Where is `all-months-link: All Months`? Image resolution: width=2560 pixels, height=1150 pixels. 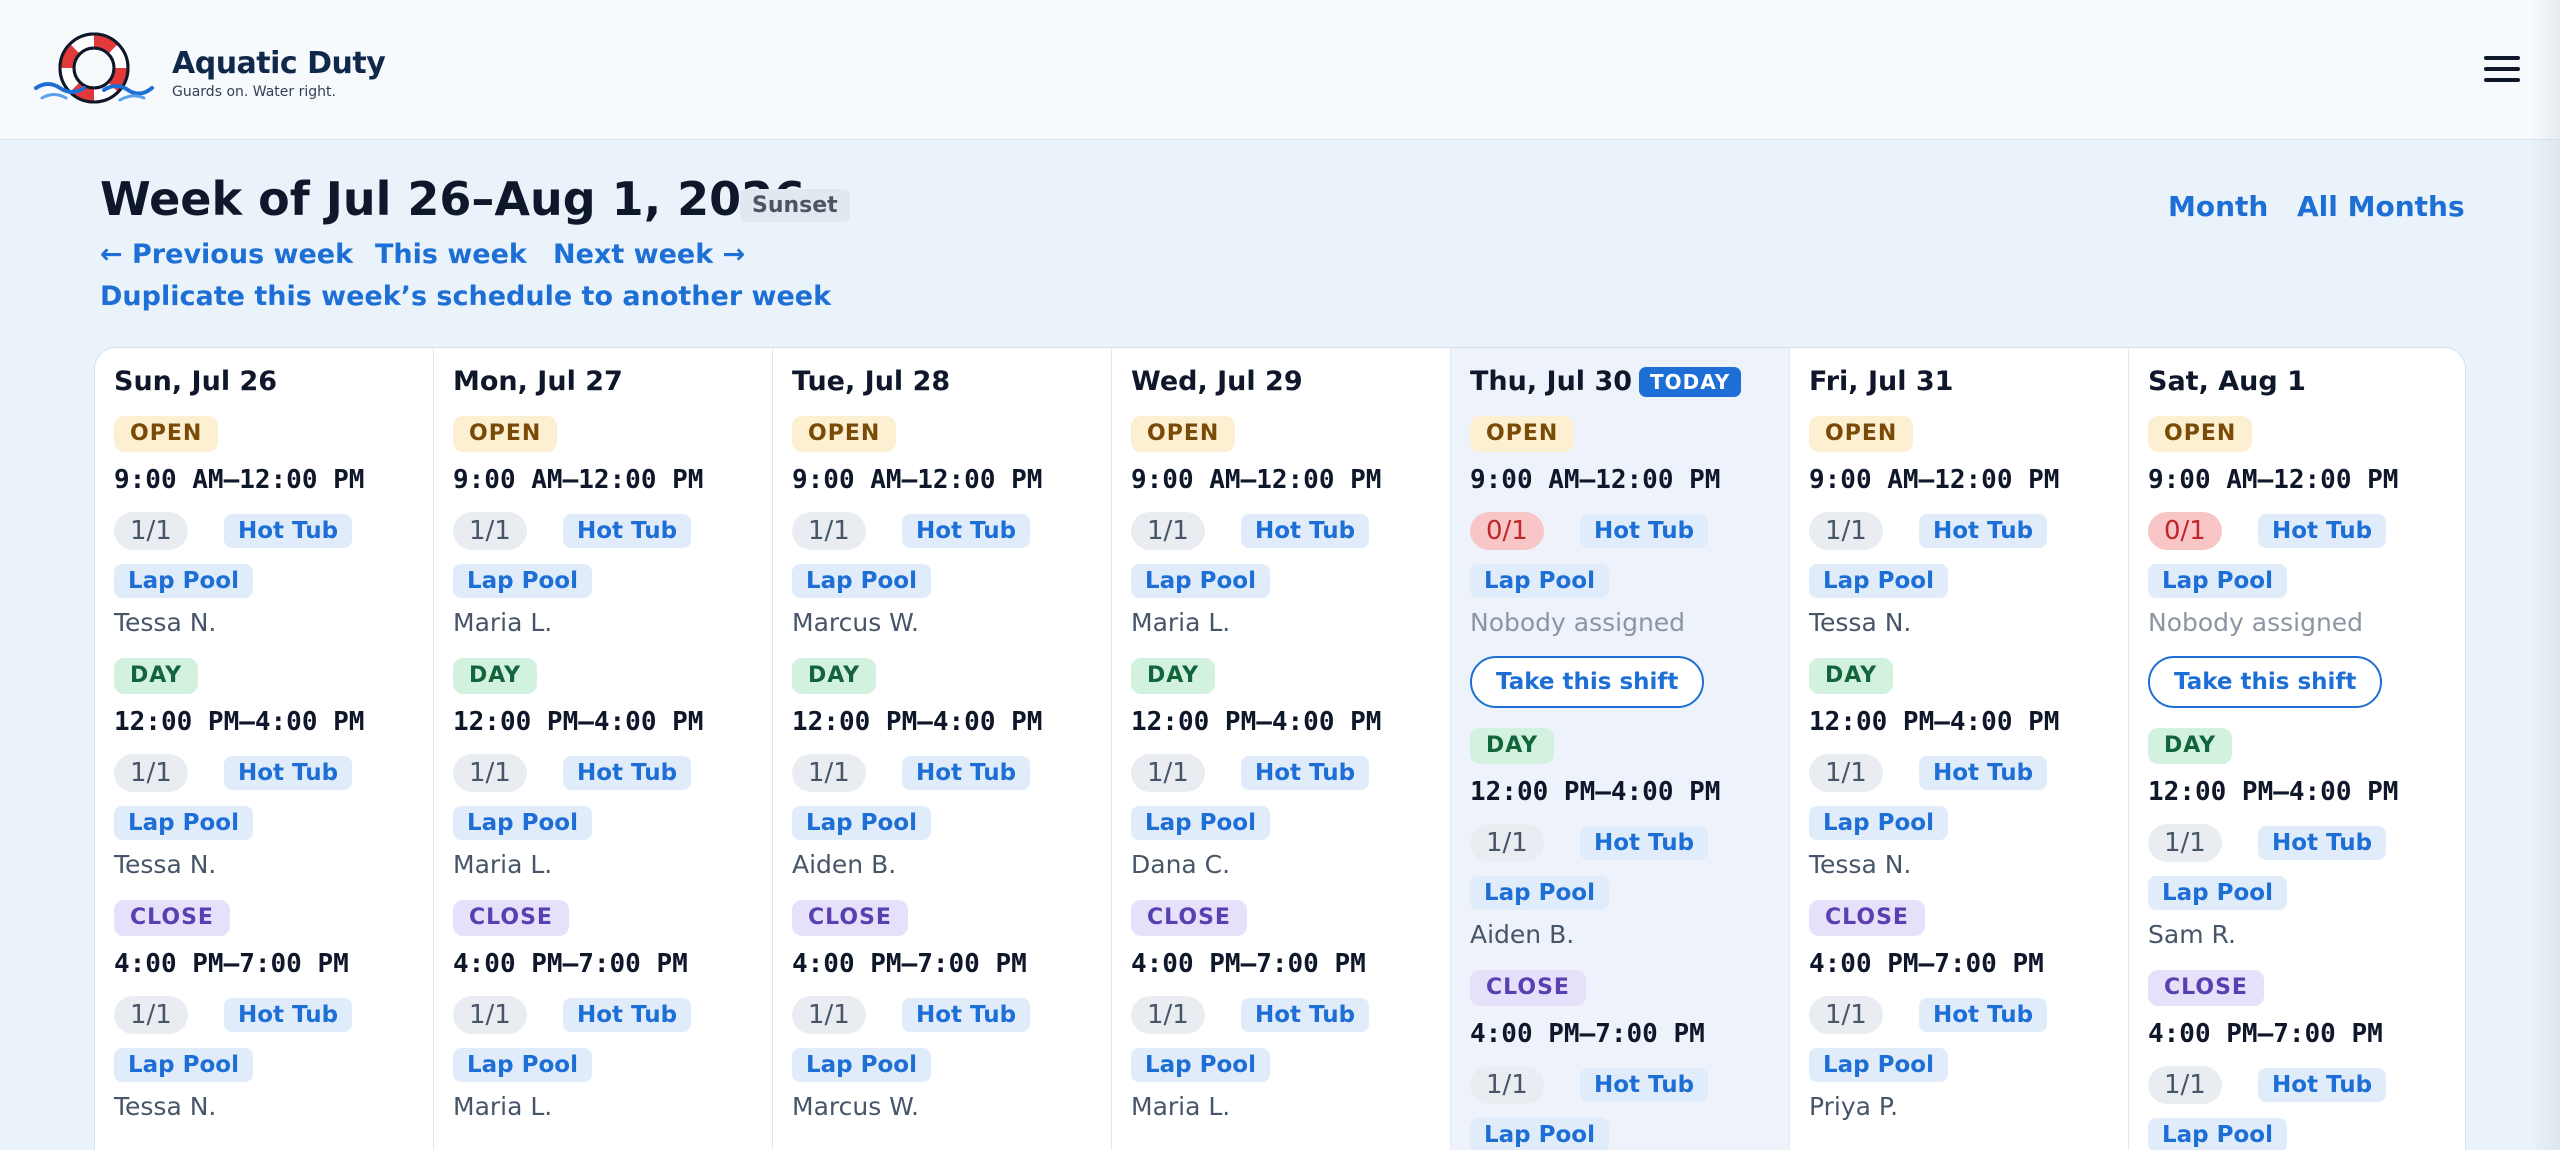
all-months-link: All Months is located at coordinates (2381, 206).